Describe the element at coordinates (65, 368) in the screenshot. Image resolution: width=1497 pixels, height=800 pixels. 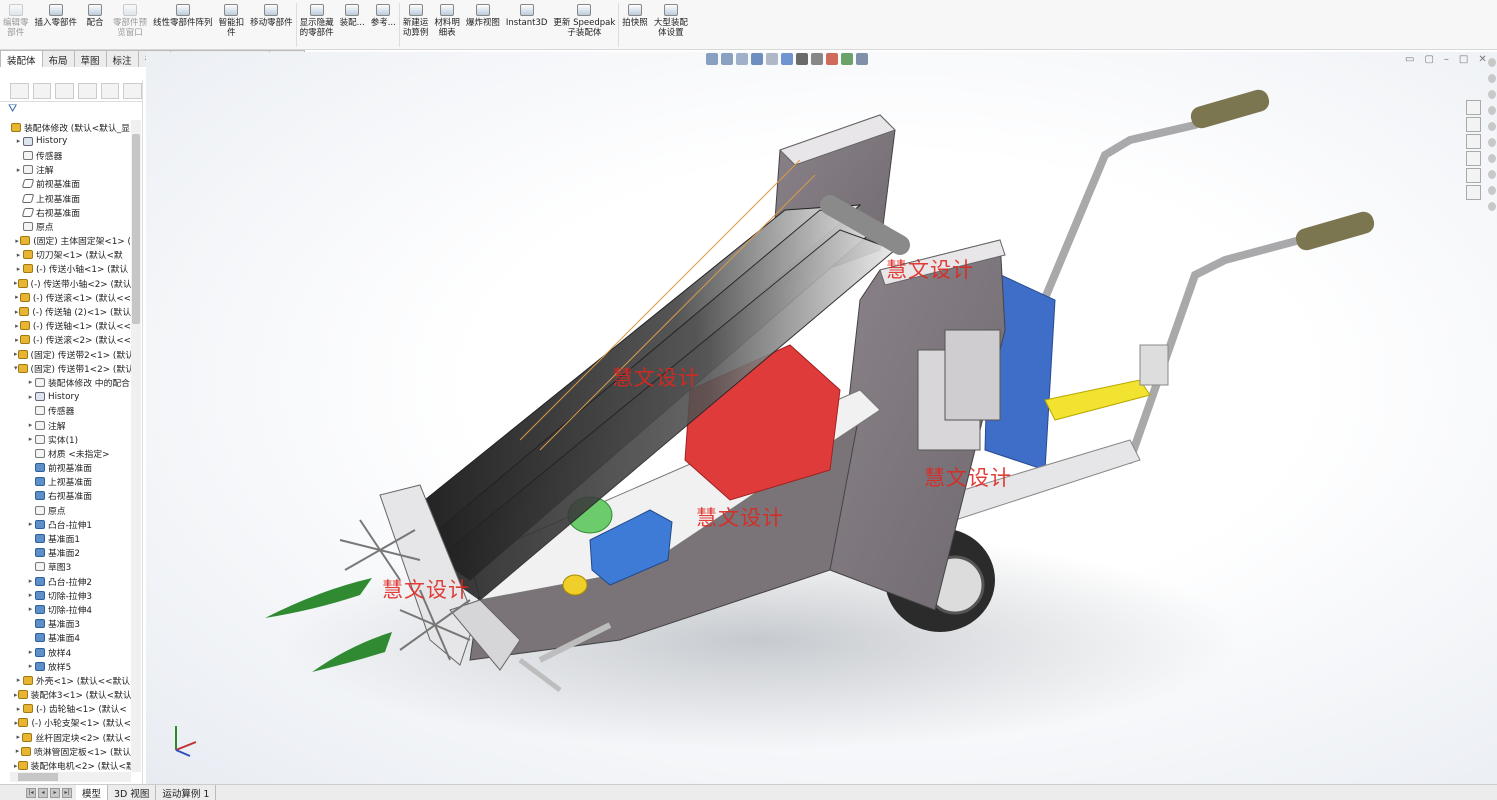
I see `tree-item: ▾ (固定) 传送带1<2> (默认` at that location.